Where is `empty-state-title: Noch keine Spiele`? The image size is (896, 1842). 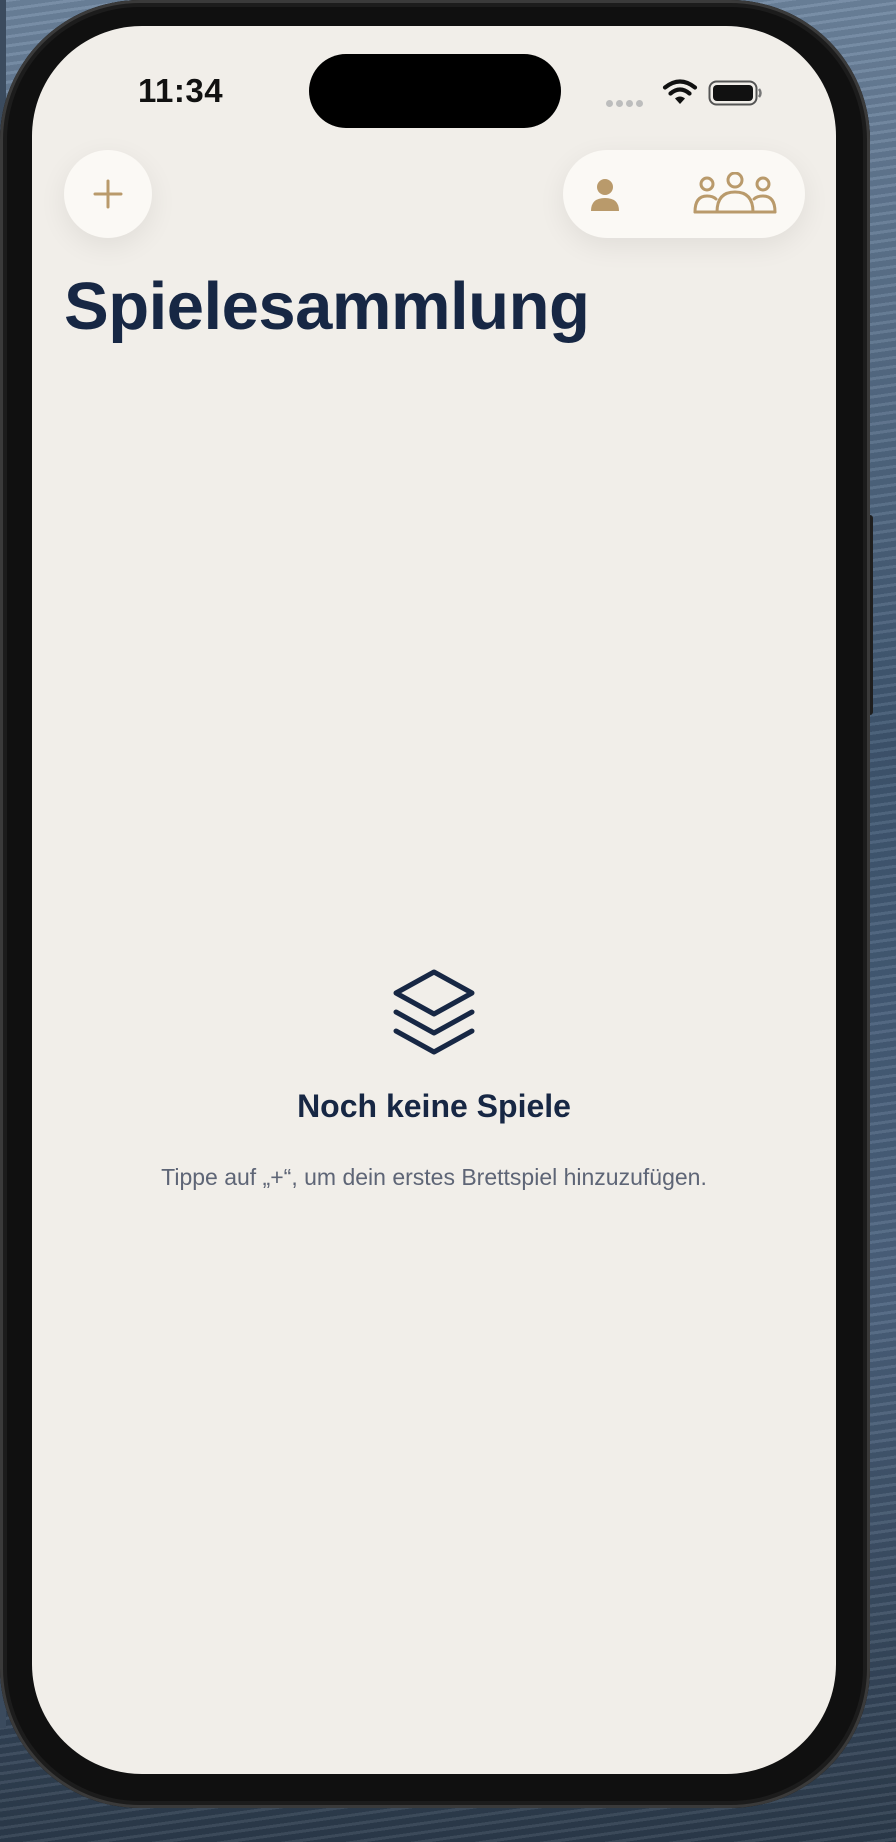 empty-state-title: Noch keine Spiele is located at coordinates (434, 1106).